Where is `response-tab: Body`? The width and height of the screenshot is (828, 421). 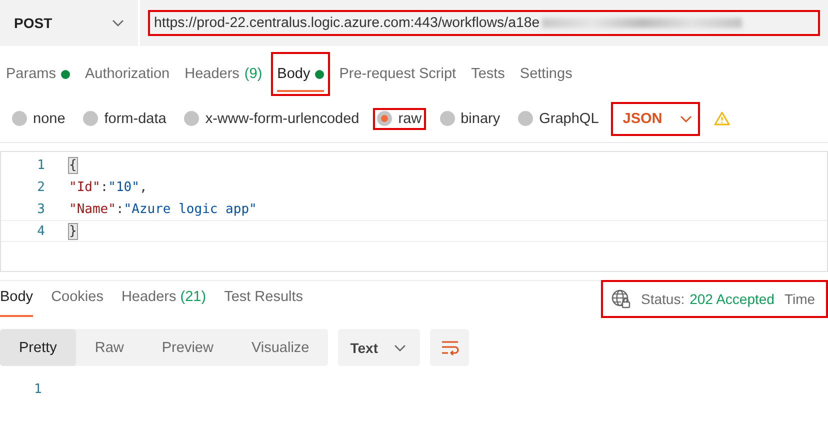
response-tab: Body is located at coordinates (17, 299).